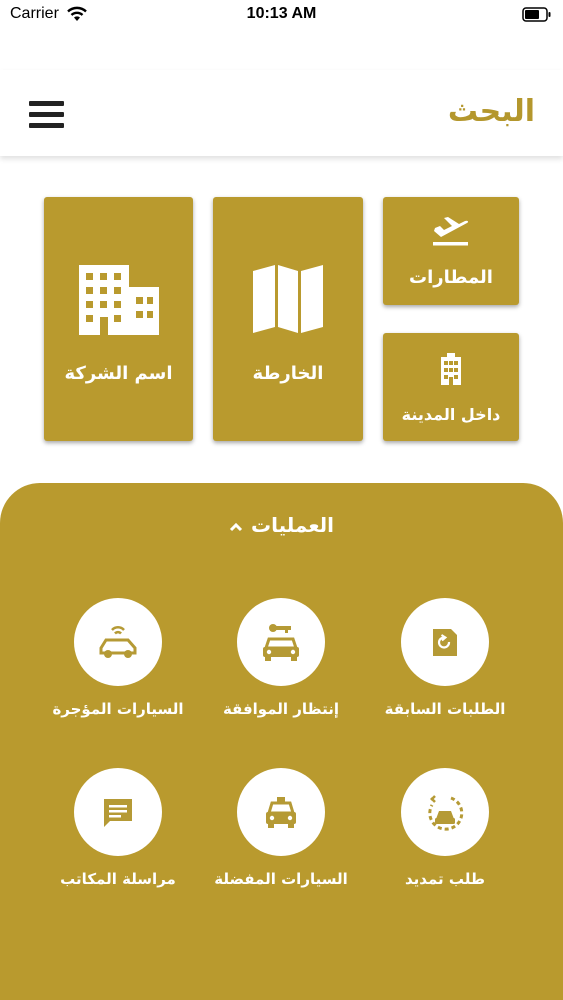 The height and width of the screenshot is (1000, 563). Describe the element at coordinates (446, 813) in the screenshot. I see `extend-rental-car-icon` at that location.